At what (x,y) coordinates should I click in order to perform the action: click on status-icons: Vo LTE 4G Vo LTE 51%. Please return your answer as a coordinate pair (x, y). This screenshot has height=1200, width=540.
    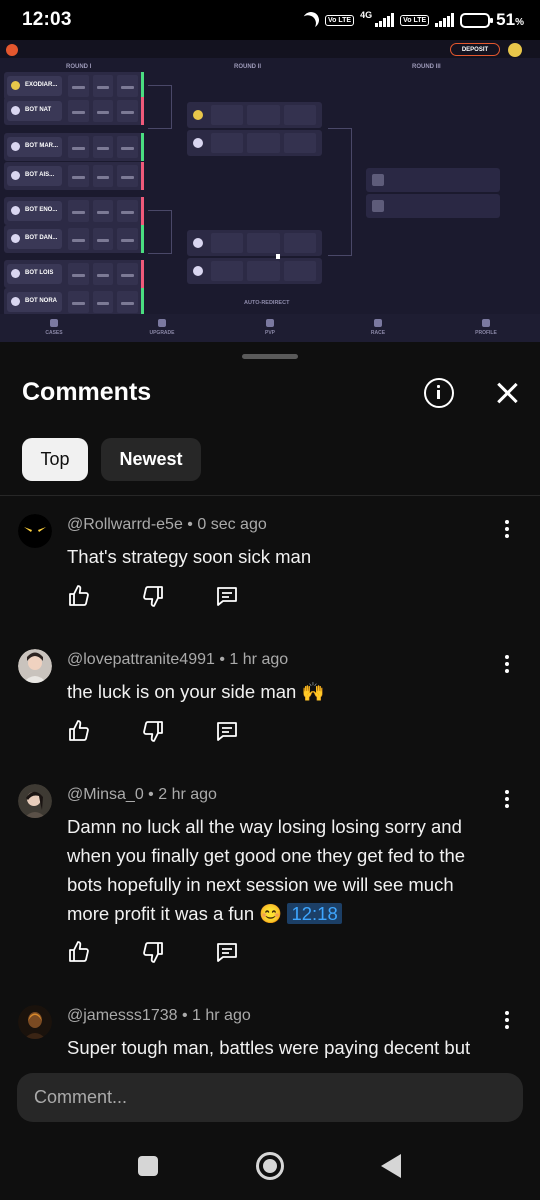
    Looking at the image, I should click on (413, 20).